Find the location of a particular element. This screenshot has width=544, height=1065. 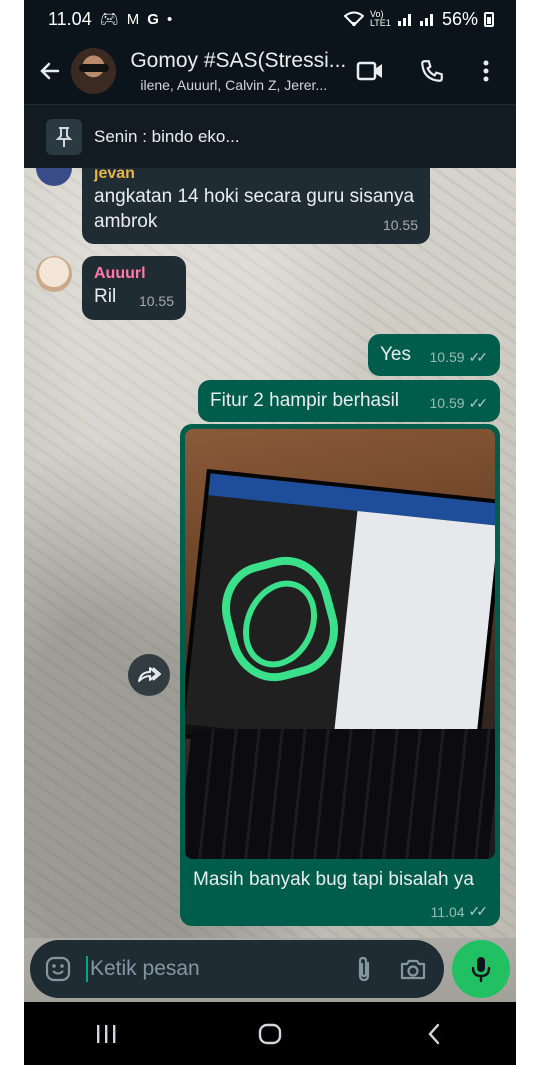

message-input-pill is located at coordinates (237, 969).